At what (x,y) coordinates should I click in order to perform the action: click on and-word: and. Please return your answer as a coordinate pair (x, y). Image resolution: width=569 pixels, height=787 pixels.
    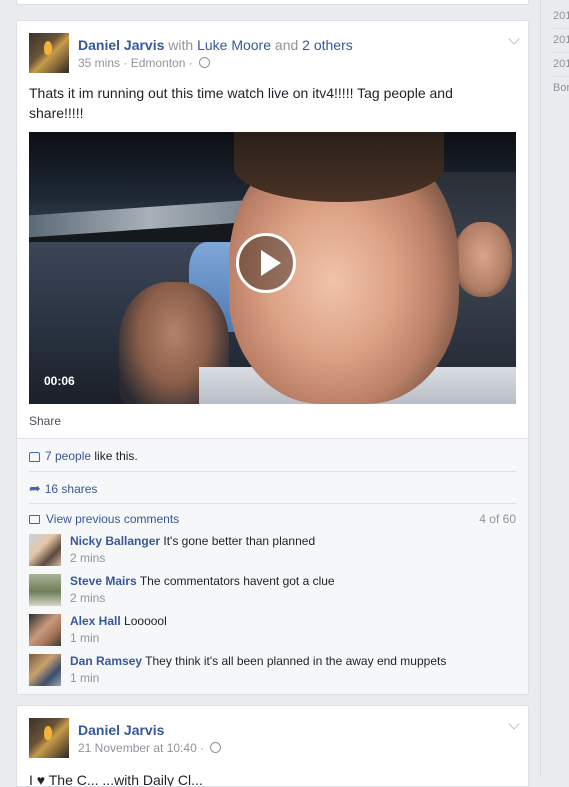
    Looking at the image, I should click on (286, 45).